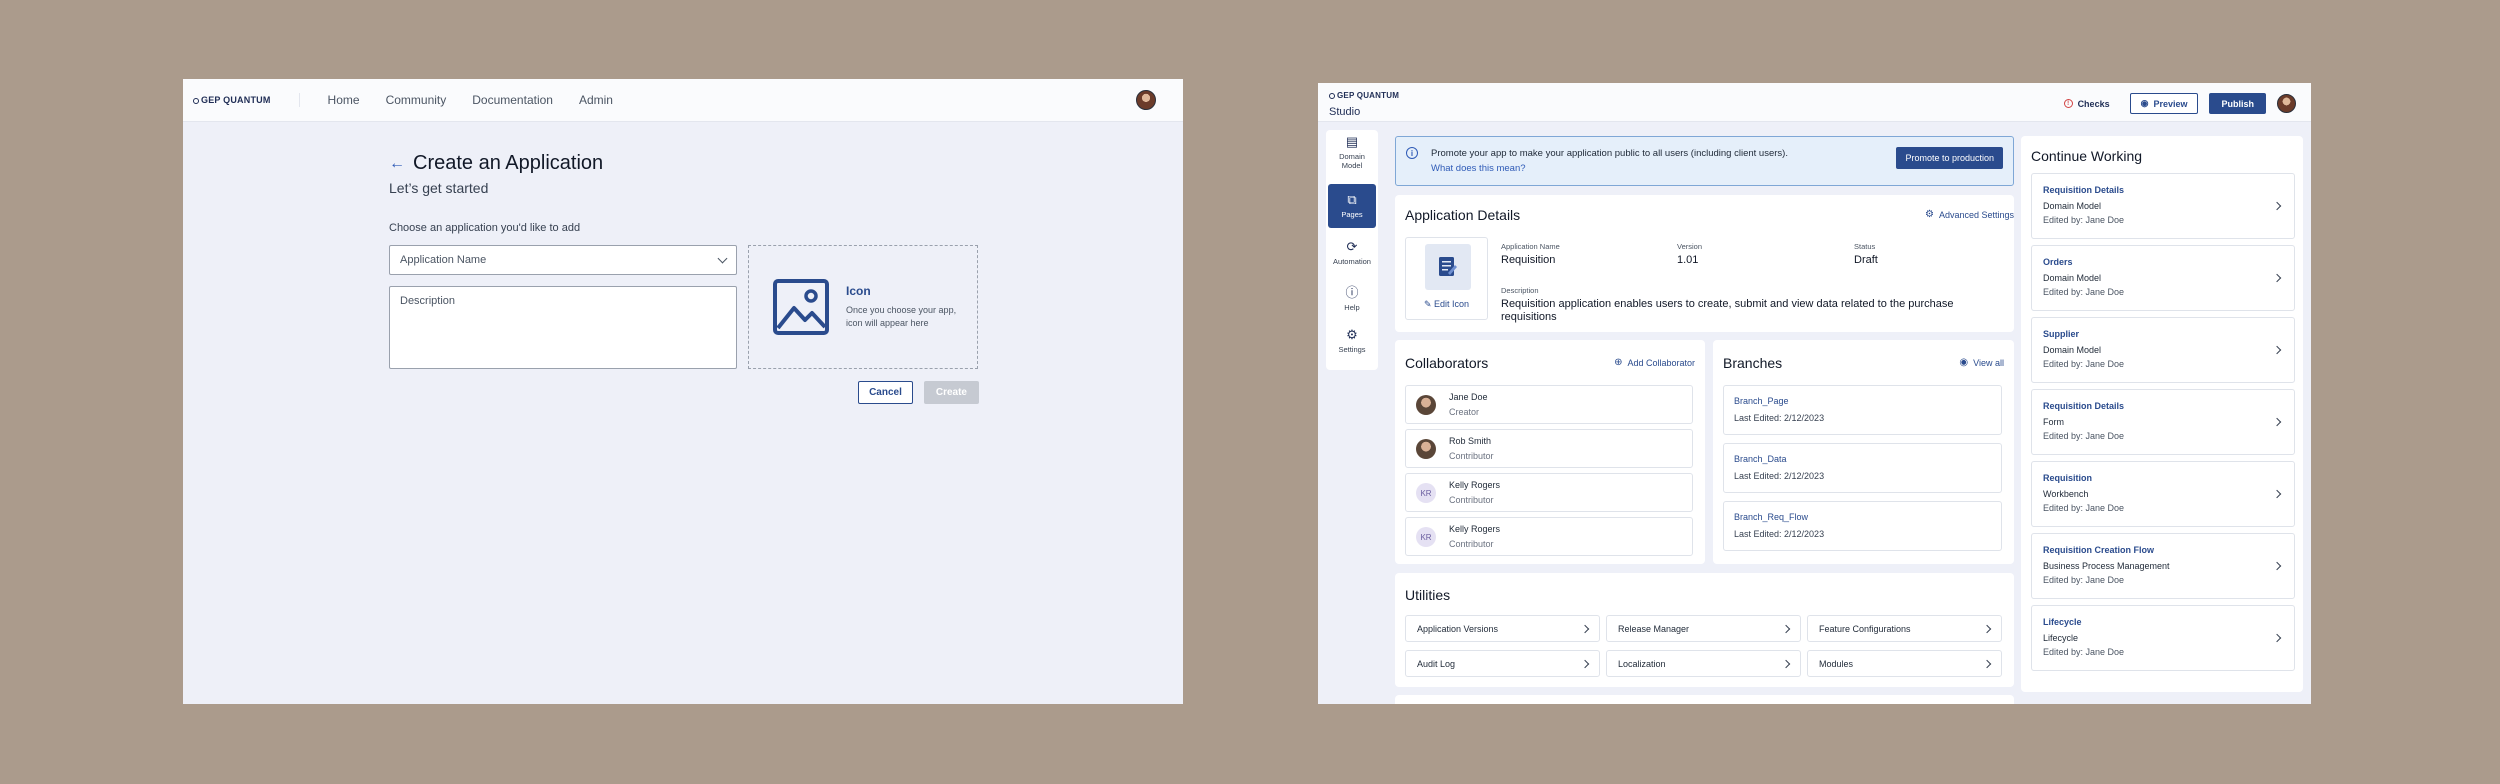  Describe the element at coordinates (1862, 468) in the screenshot. I see `branch-row: Branch_Data Last Edited: 2/12/2023` at that location.